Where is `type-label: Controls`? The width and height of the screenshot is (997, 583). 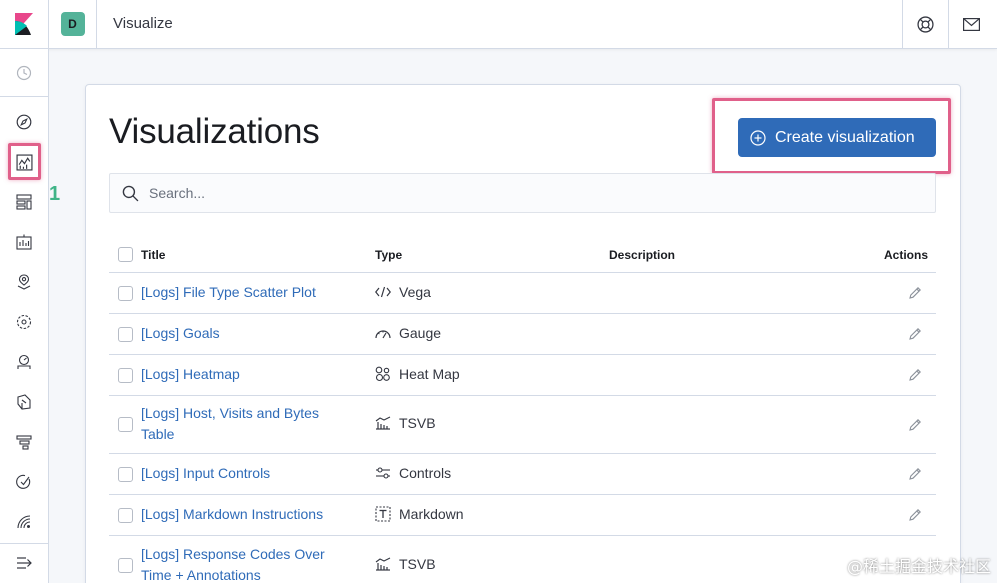
type-label: Controls is located at coordinates (425, 473).